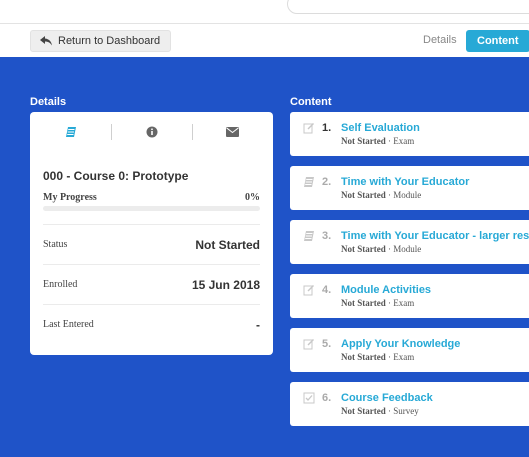  I want to click on status-label: Status, so click(55, 244).